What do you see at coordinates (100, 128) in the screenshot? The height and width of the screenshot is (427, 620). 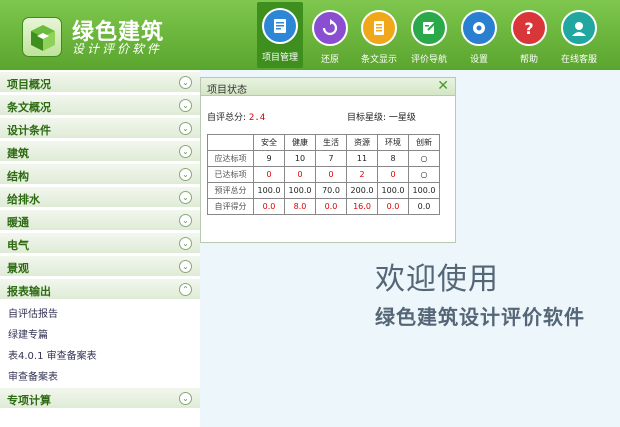 I see `sidebar-item-design-conditions: 设计条件 ⌄` at bounding box center [100, 128].